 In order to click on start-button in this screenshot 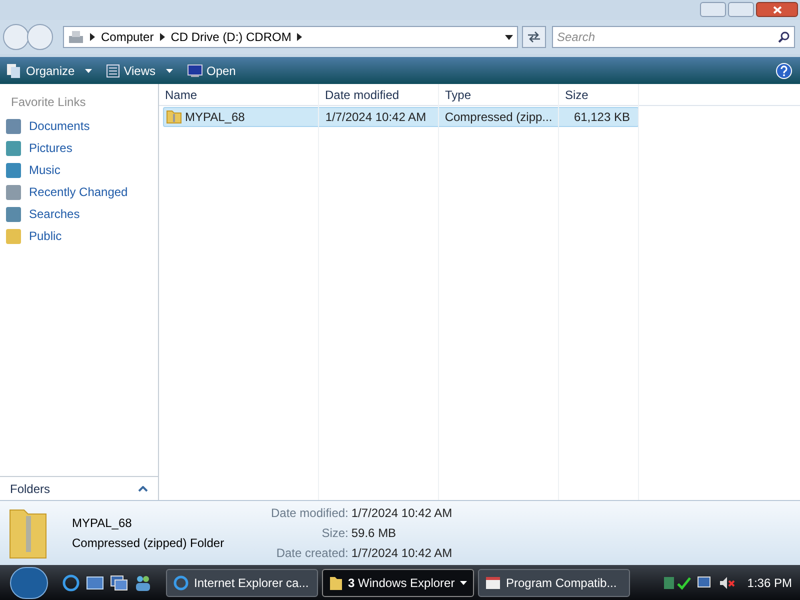, I will do `click(29, 582)`.